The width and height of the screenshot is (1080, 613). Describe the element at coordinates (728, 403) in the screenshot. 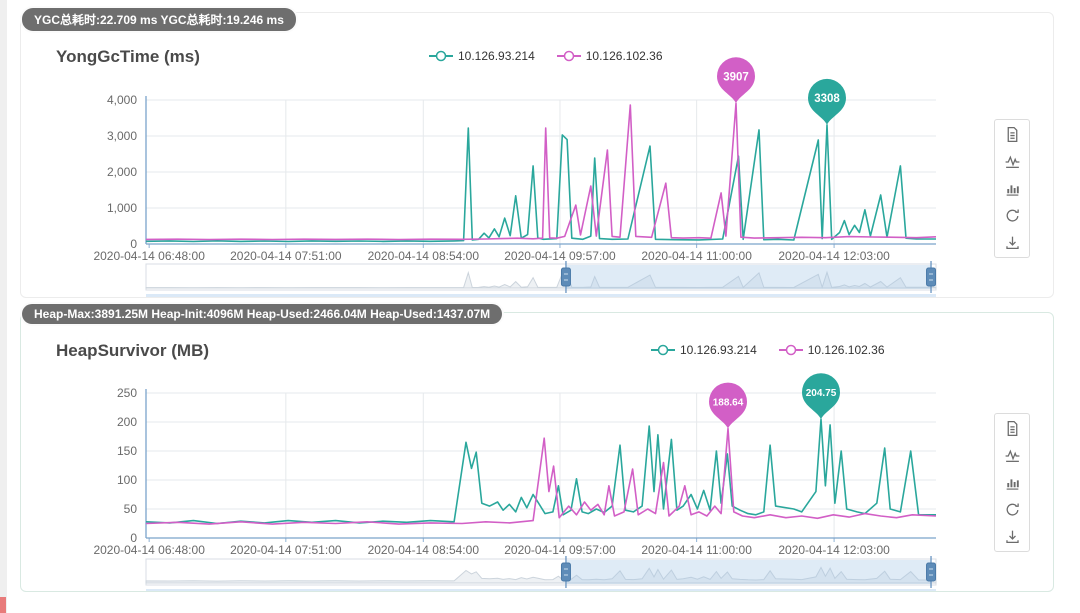

I see `mark-point-value: 188.64` at that location.